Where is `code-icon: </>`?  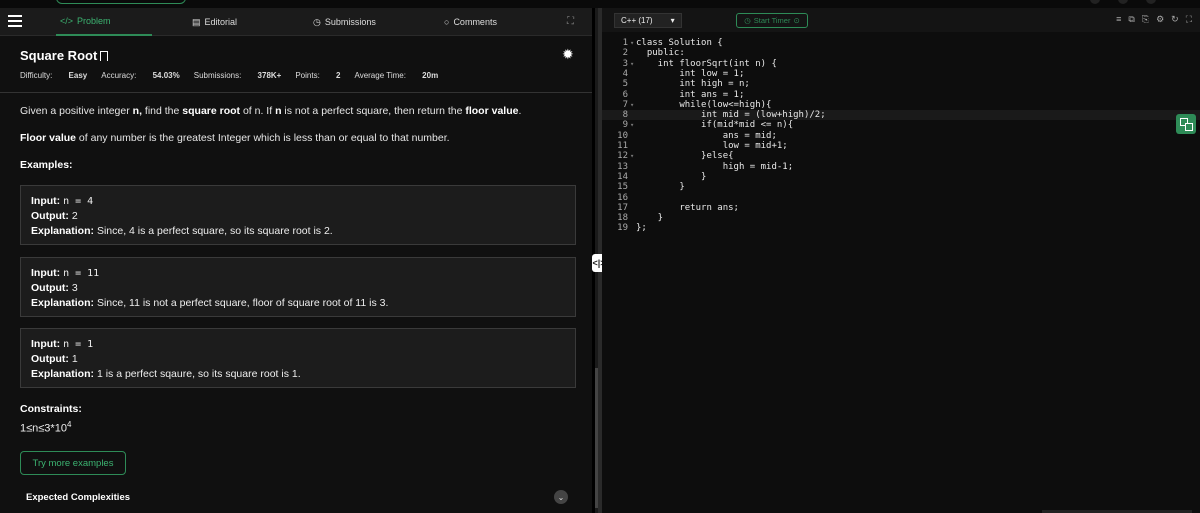
code-icon: </> is located at coordinates (67, 21).